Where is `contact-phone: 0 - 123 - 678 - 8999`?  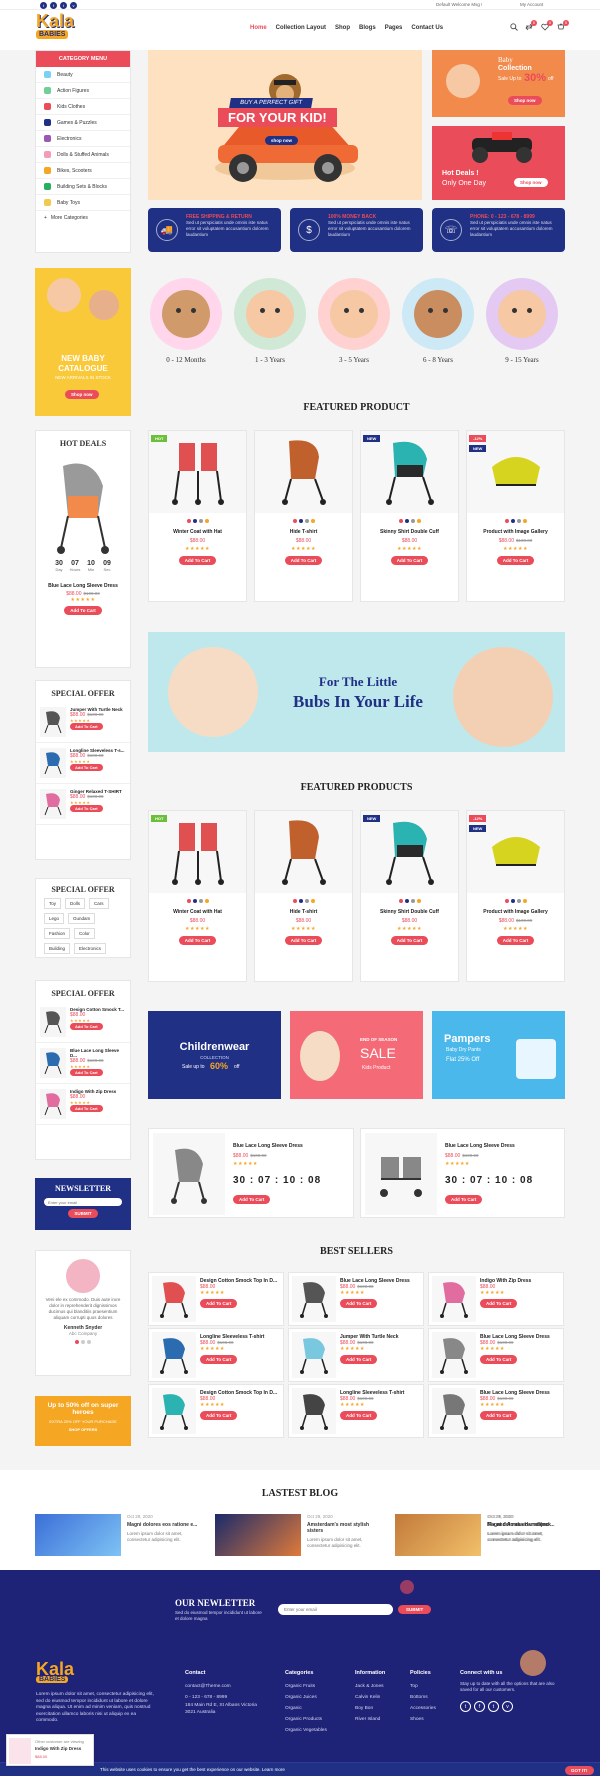
contact-phone: 0 - 123 - 678 - 8999 is located at coordinates (225, 1697).